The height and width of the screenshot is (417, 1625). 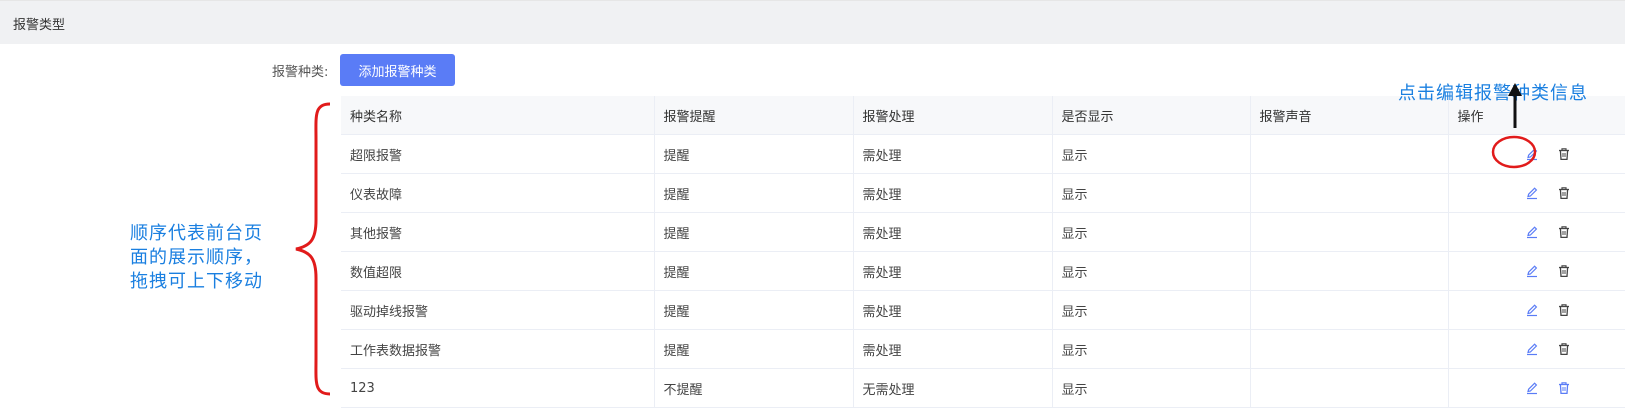 What do you see at coordinates (196, 233) in the screenshot?
I see `drag-order-note-line: 顺序代表前台页` at bounding box center [196, 233].